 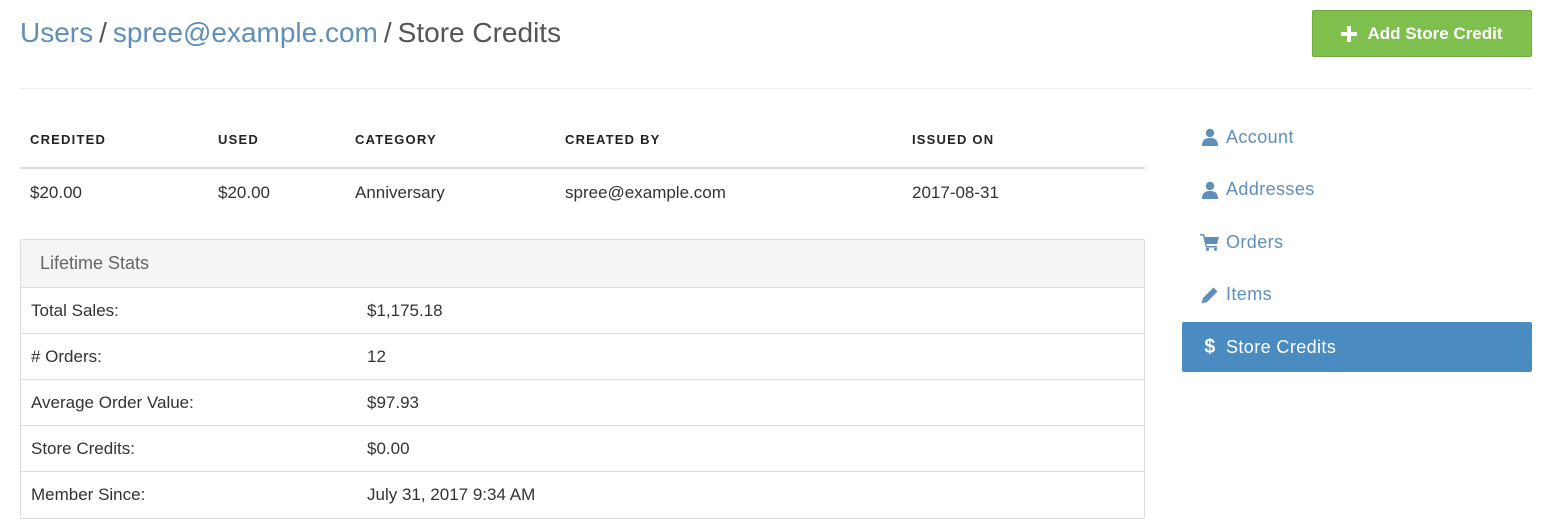 I want to click on add-store-credit-label: Add Store Credit, so click(x=1435, y=33).